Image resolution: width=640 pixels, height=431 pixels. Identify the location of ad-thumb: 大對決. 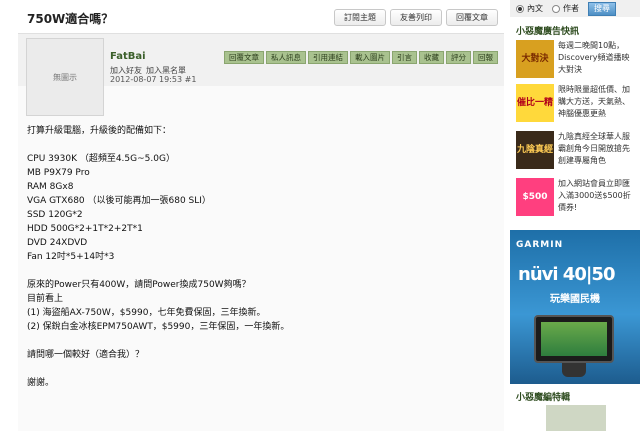
(535, 59).